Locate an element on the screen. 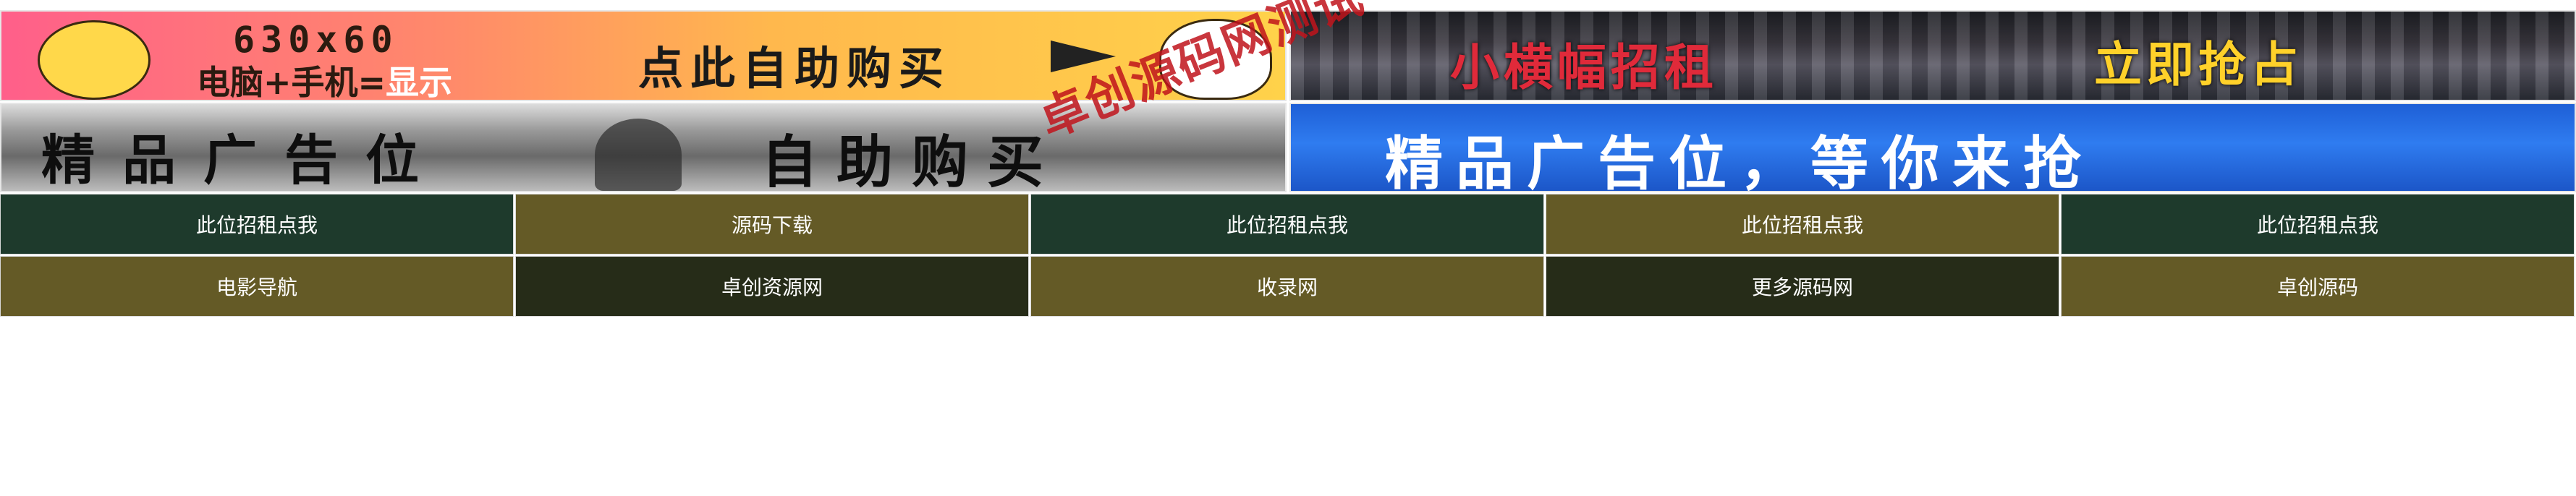 This screenshot has width=2576, height=496. nav-link-index-site: 收录网 is located at coordinates (1287, 286).